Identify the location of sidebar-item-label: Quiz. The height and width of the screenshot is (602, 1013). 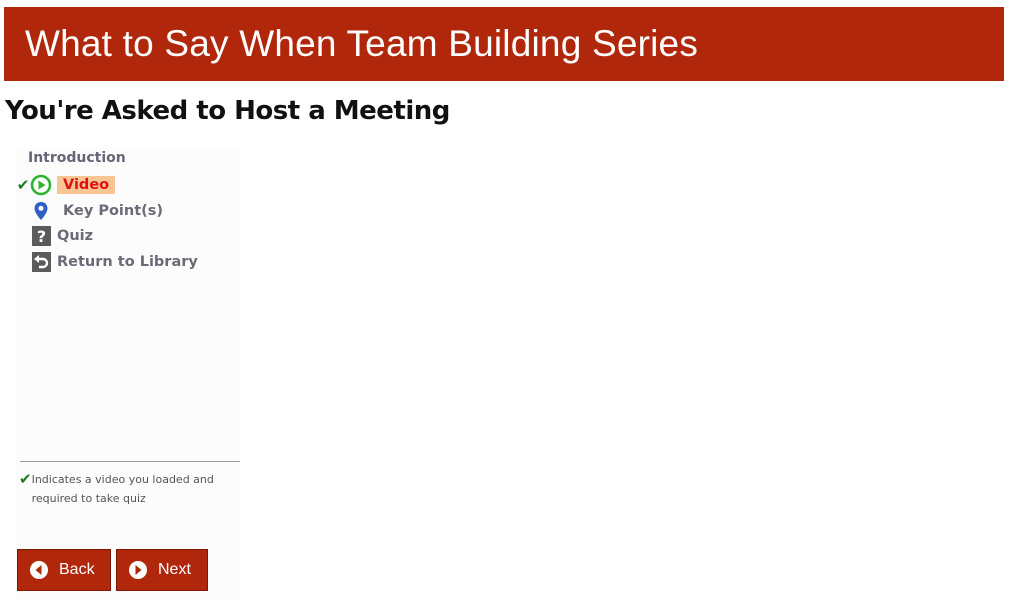
(75, 236).